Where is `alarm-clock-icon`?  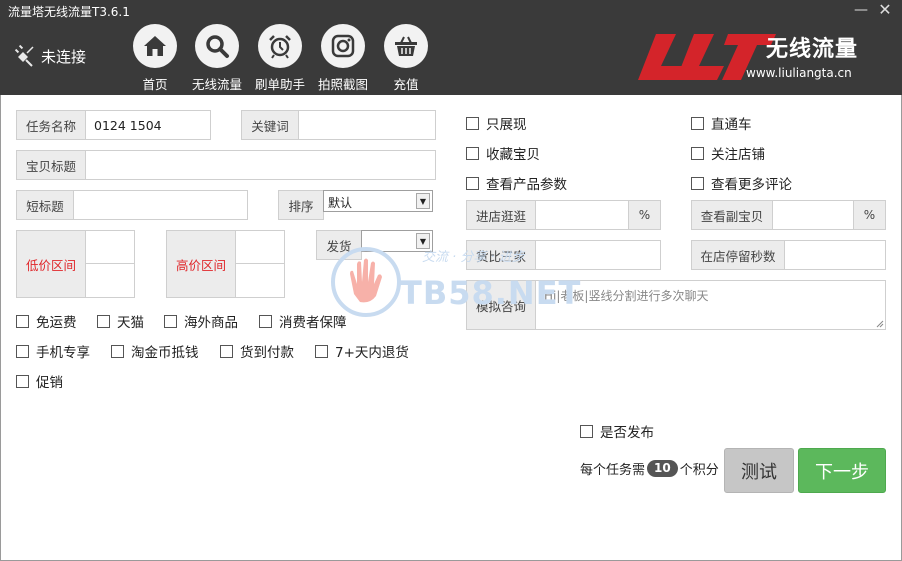
alarm-clock-icon is located at coordinates (280, 47).